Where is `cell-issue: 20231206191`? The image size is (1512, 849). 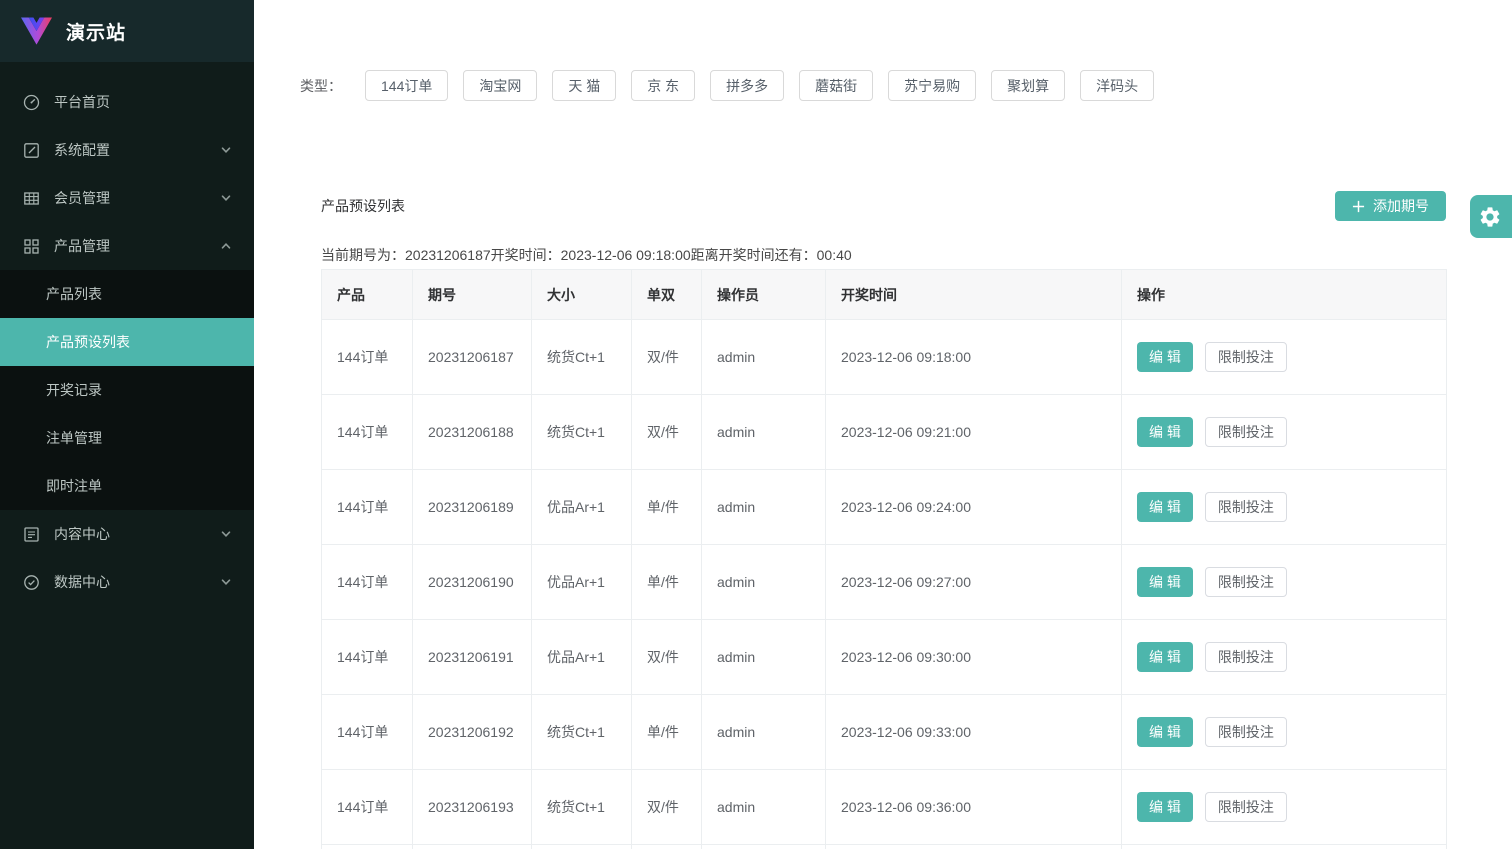 cell-issue: 20231206191 is located at coordinates (472, 657).